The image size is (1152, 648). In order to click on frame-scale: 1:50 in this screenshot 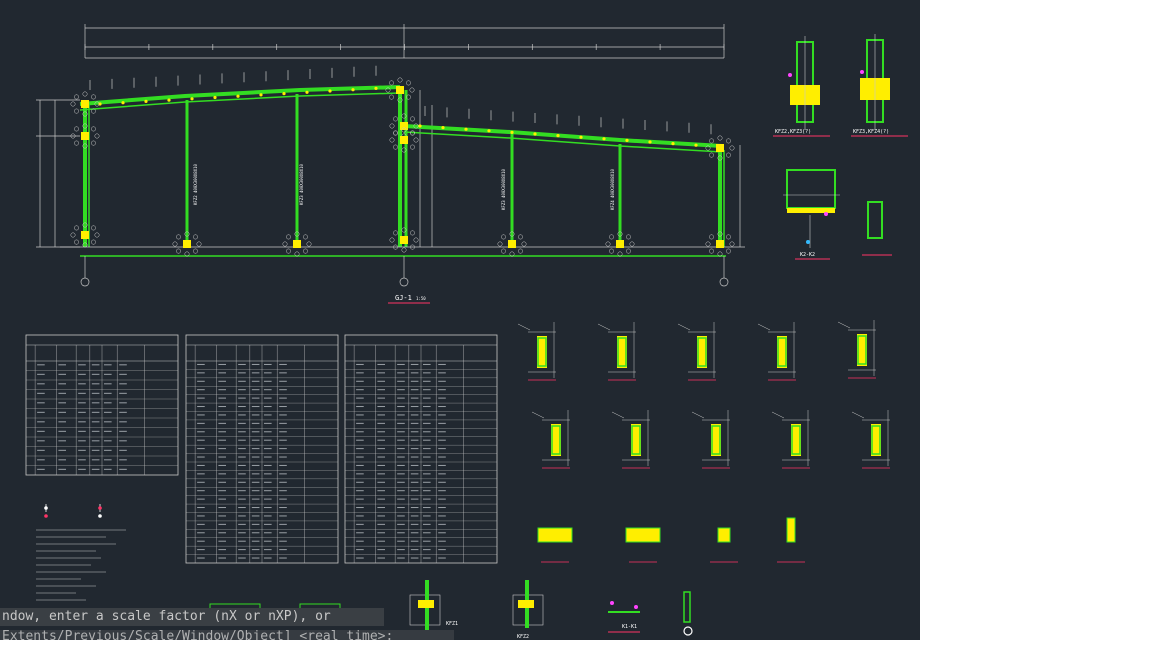, I will do `click(421, 298)`.